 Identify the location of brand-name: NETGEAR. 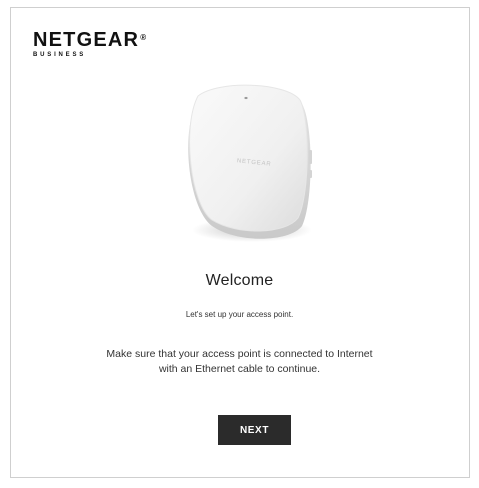
(86, 40).